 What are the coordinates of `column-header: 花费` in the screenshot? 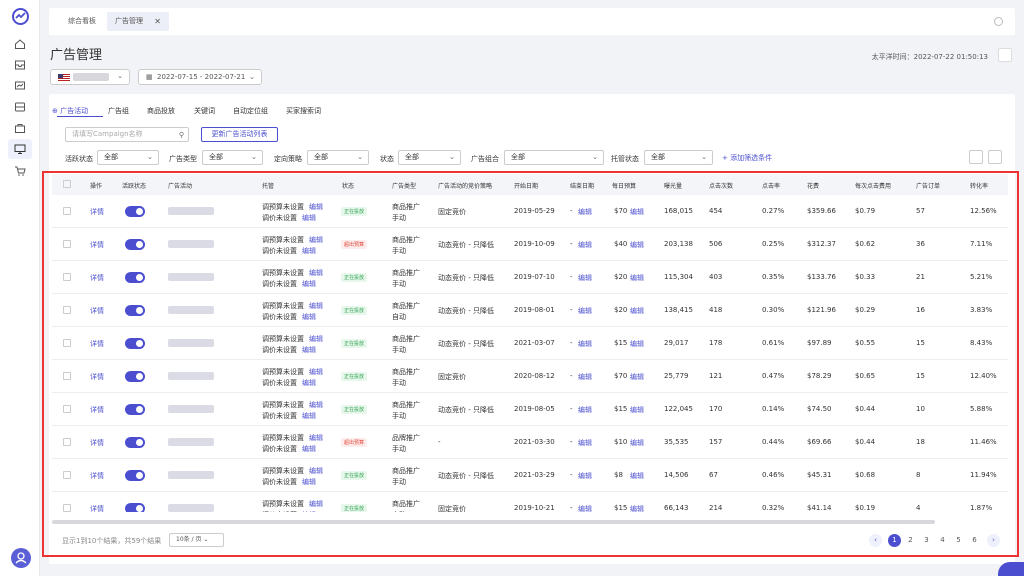 It's located at (813, 185).